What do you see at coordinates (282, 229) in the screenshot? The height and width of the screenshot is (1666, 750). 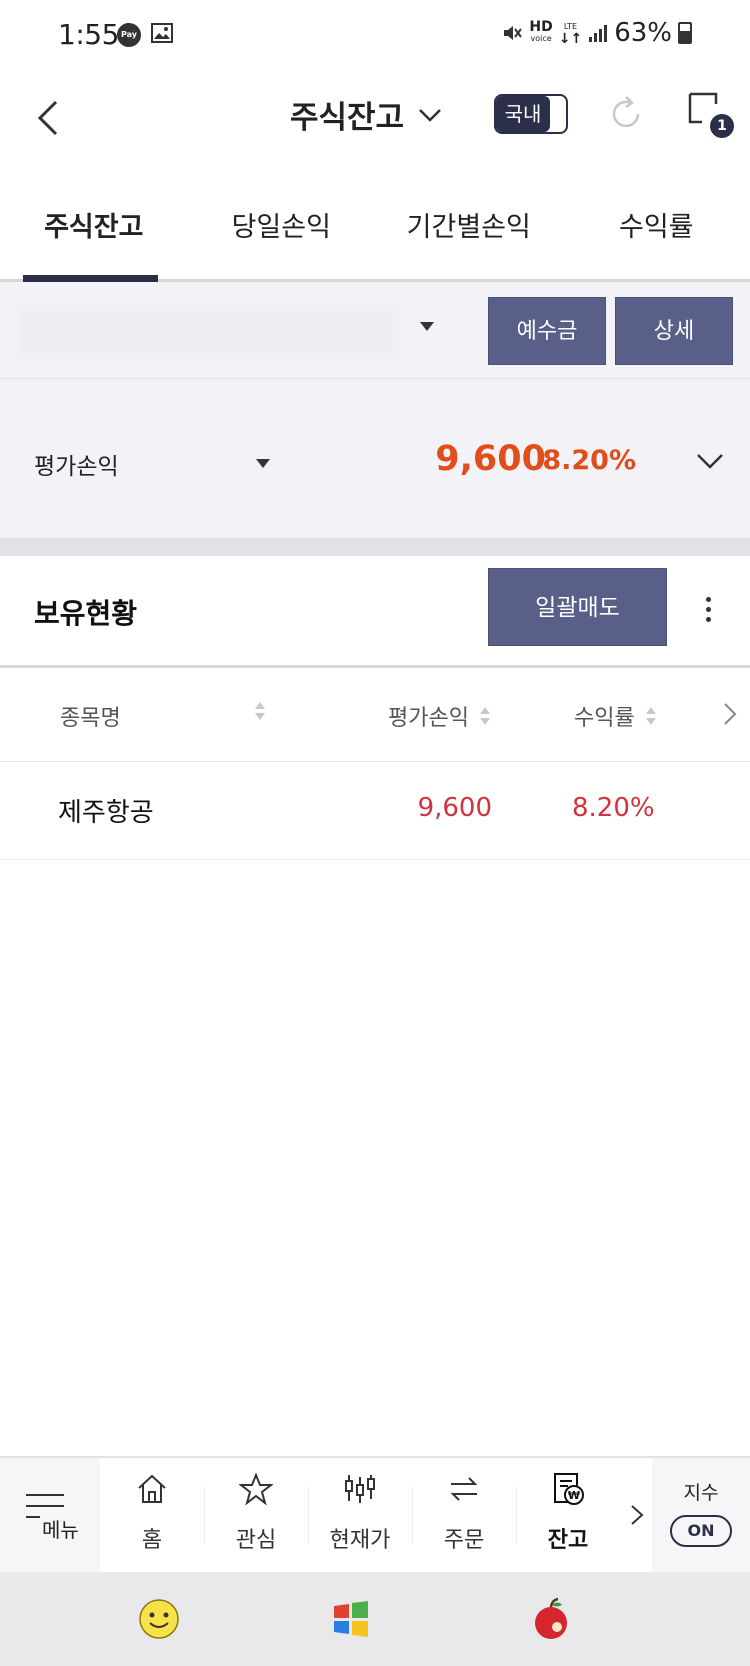 I see `tab-daily-pl: 당일손익` at bounding box center [282, 229].